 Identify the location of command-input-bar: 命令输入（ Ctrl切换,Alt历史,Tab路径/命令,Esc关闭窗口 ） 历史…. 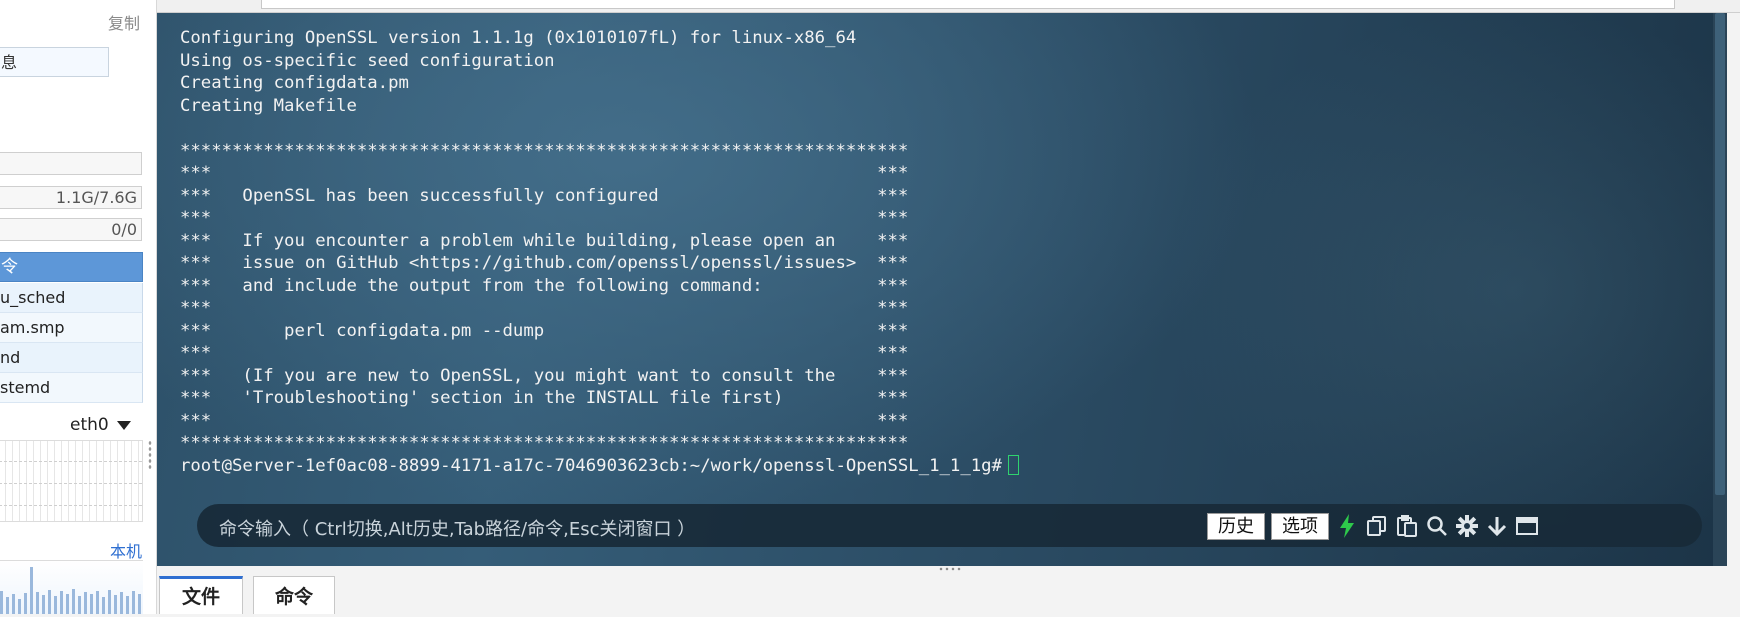
(949, 525).